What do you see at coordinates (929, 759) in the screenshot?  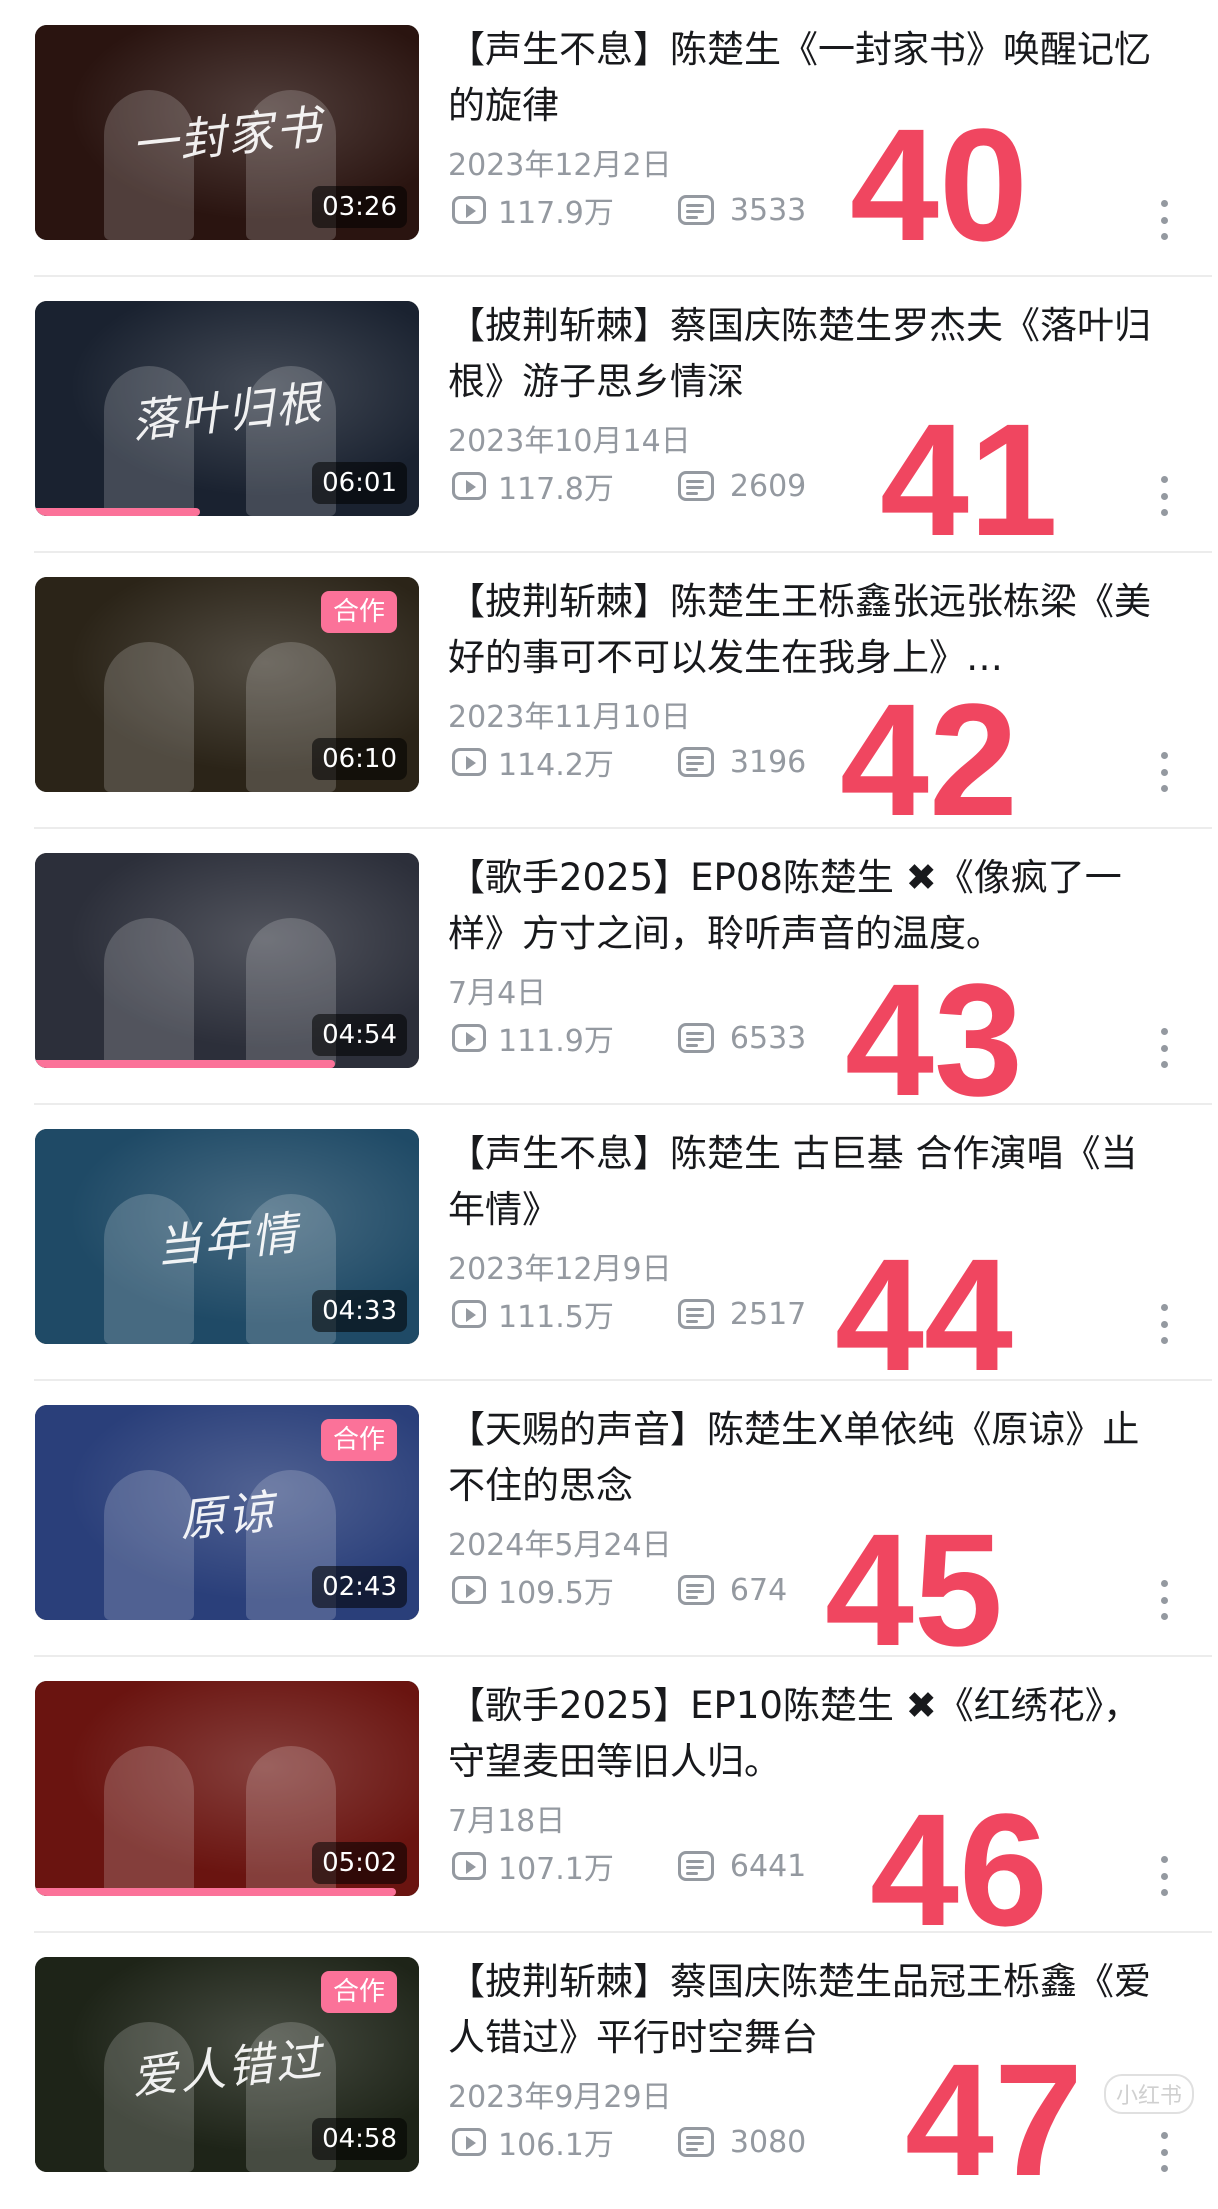 I see `rank-number: 42` at bounding box center [929, 759].